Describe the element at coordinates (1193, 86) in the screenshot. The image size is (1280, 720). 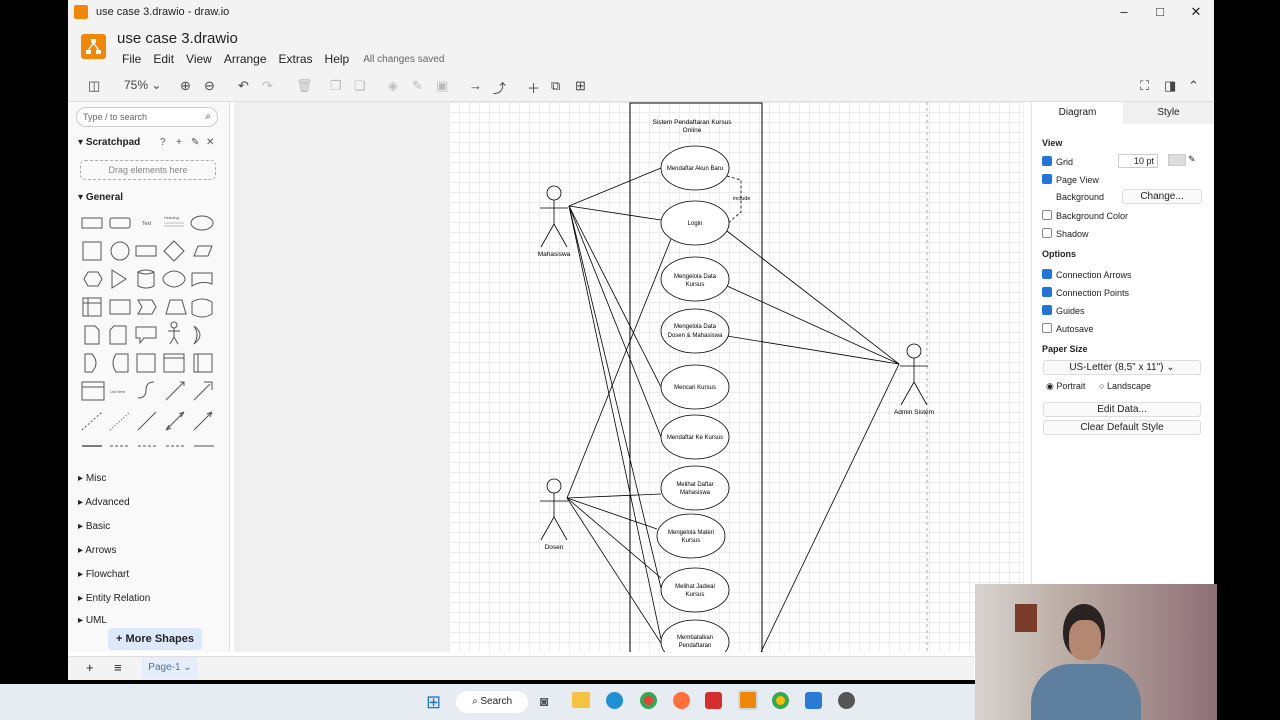
I see `collapse-icon: ⌃` at that location.